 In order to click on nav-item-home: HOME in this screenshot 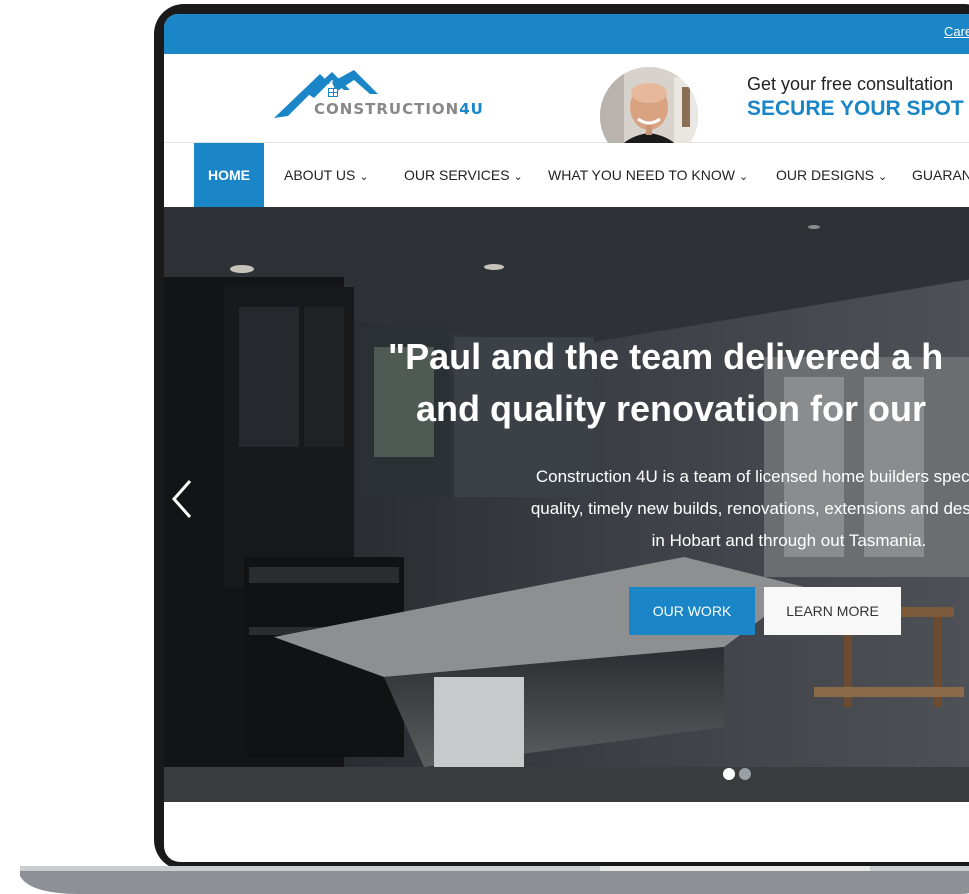, I will do `click(229, 175)`.